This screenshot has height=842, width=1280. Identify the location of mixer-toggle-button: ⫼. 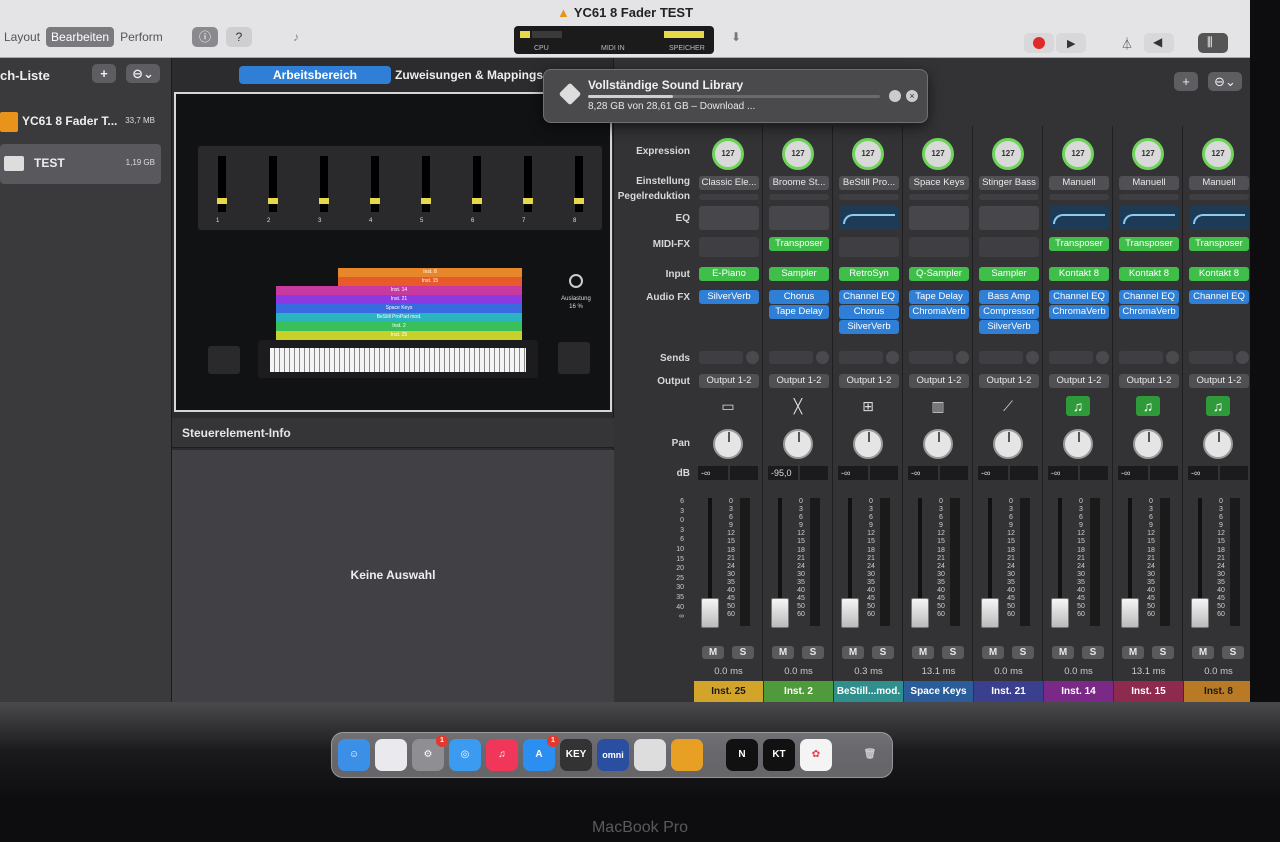
(1213, 43).